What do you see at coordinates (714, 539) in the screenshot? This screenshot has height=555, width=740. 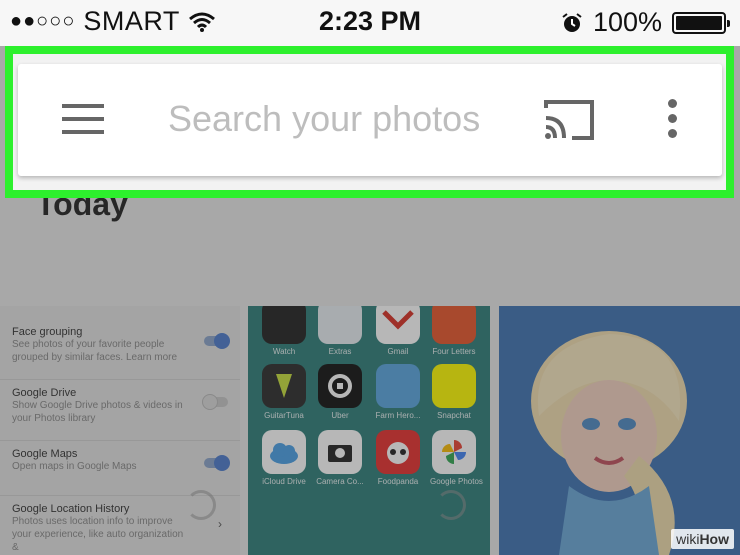 I see `watermark-suffix: How` at bounding box center [714, 539].